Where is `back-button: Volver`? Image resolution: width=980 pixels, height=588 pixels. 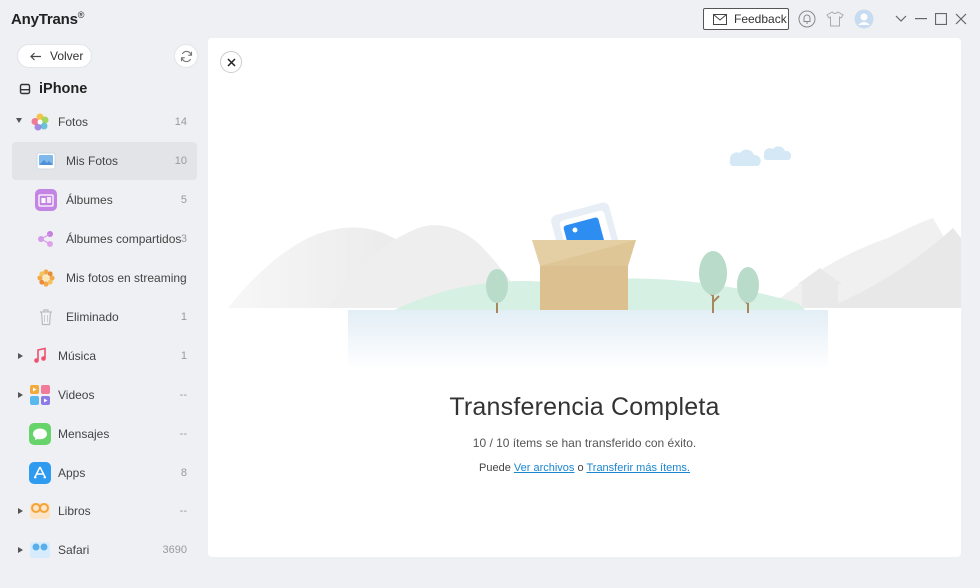
back-button: Volver is located at coordinates (54, 56).